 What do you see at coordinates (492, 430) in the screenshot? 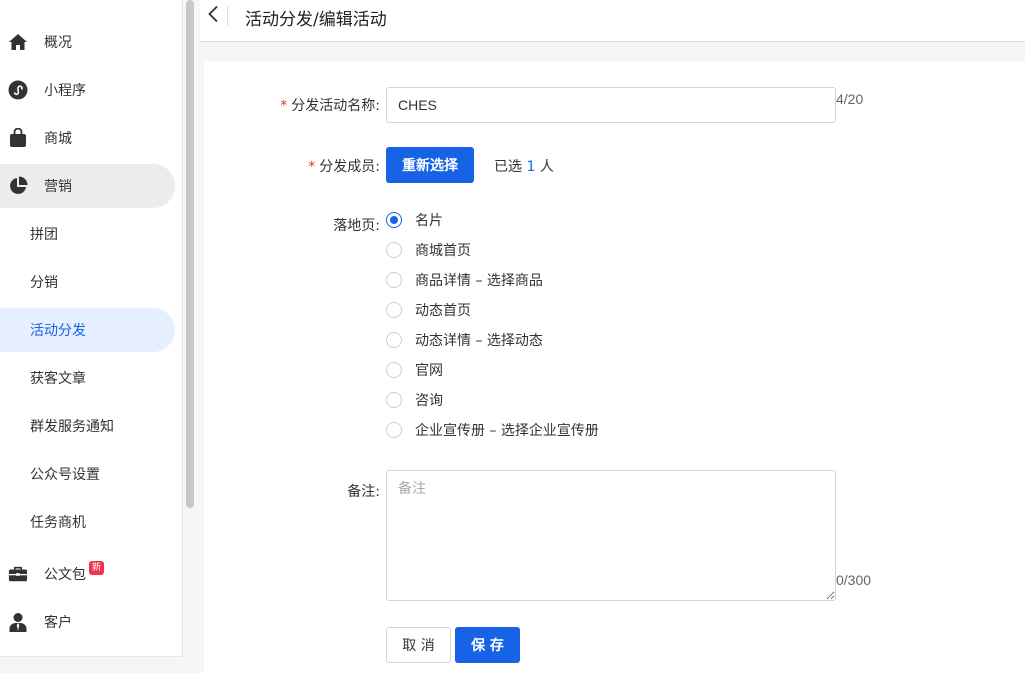
I see `landing-option-brochure: 企业宣传册 – 选择企业宣传册` at bounding box center [492, 430].